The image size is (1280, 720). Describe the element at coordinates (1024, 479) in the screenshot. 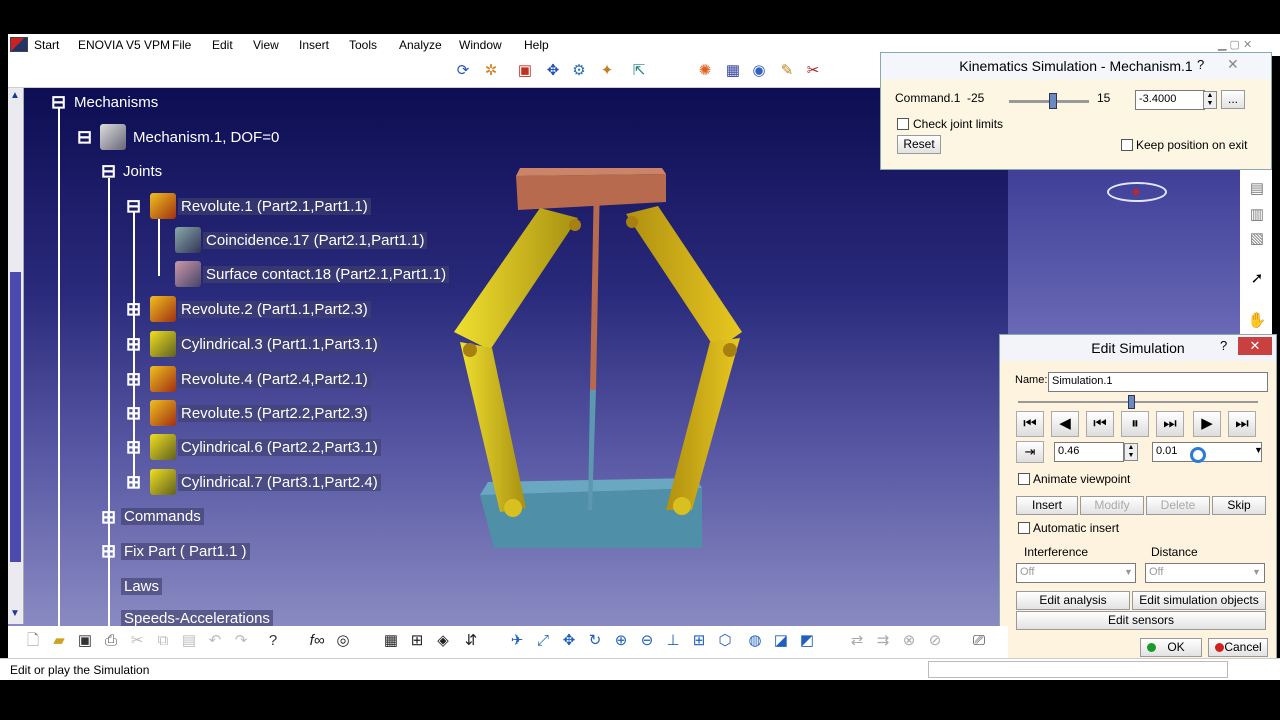

I see `animate-viewpoint-checkbox` at that location.